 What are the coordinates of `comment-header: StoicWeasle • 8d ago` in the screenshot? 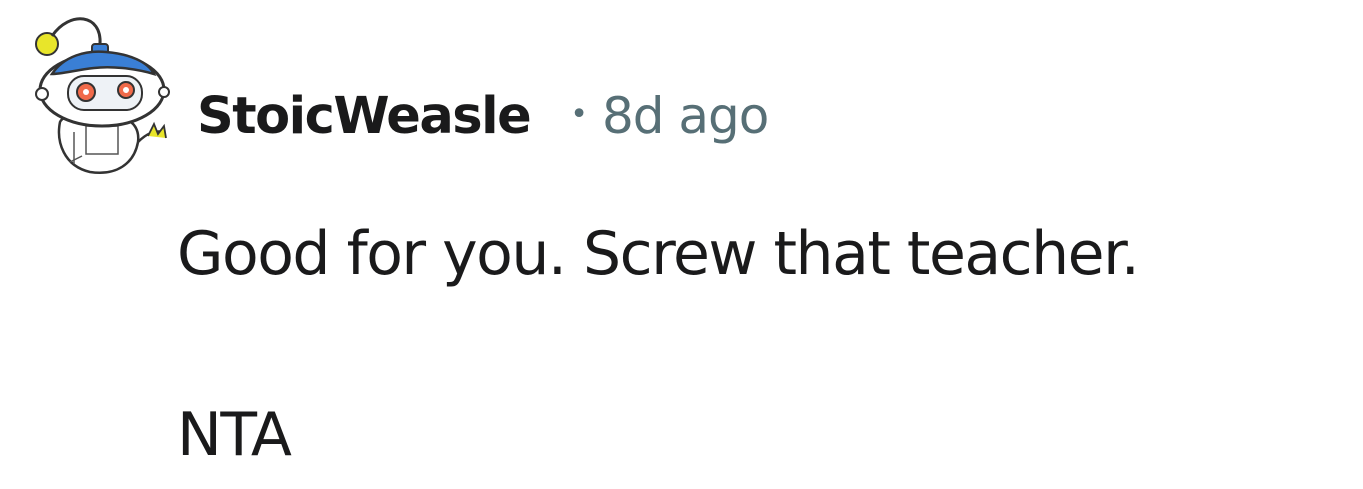 It's located at (483, 116).